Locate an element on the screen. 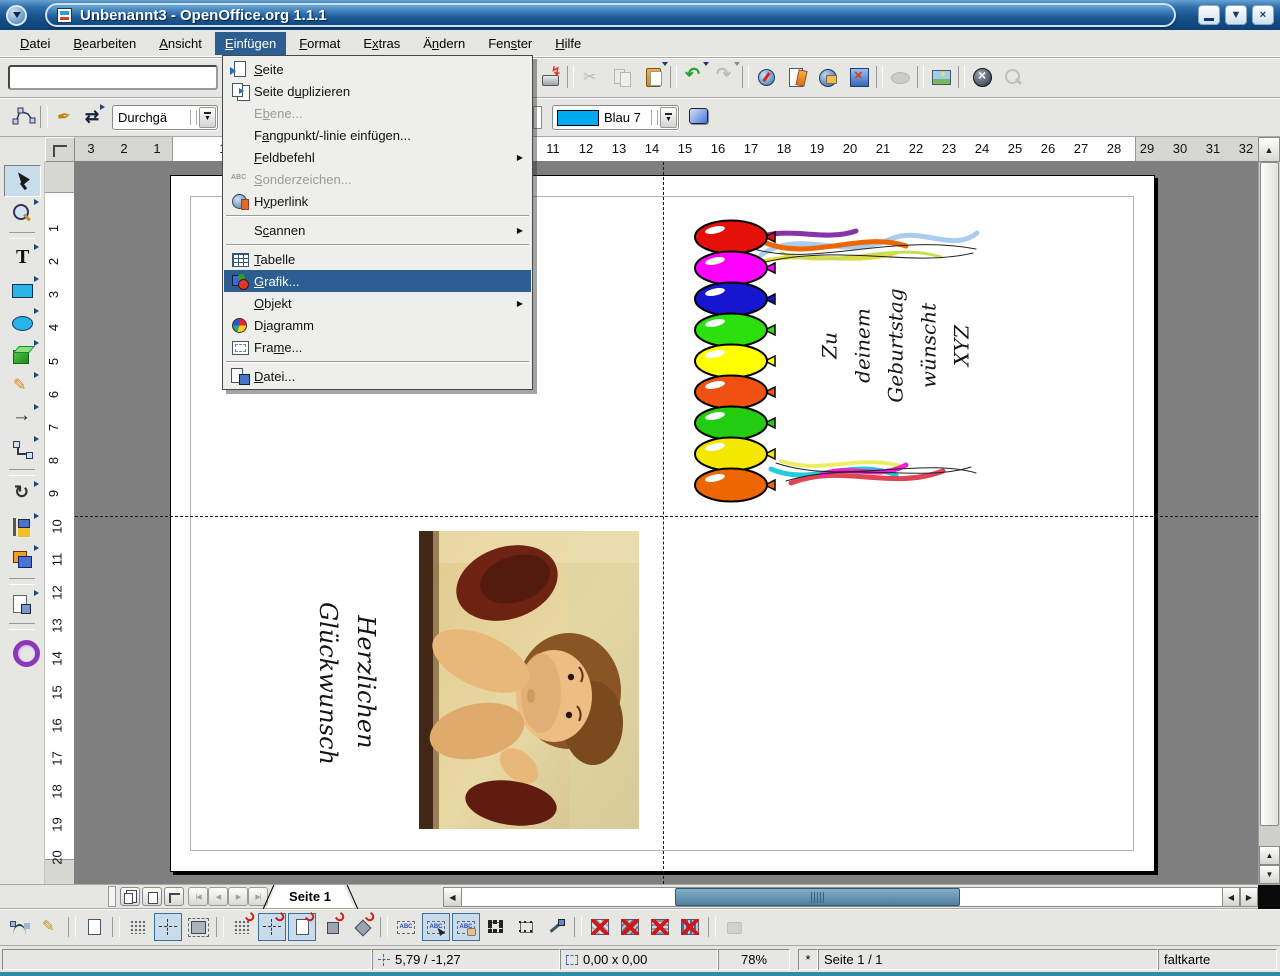 The image size is (1280, 976). snap-to-grid-button is located at coordinates (242, 926).